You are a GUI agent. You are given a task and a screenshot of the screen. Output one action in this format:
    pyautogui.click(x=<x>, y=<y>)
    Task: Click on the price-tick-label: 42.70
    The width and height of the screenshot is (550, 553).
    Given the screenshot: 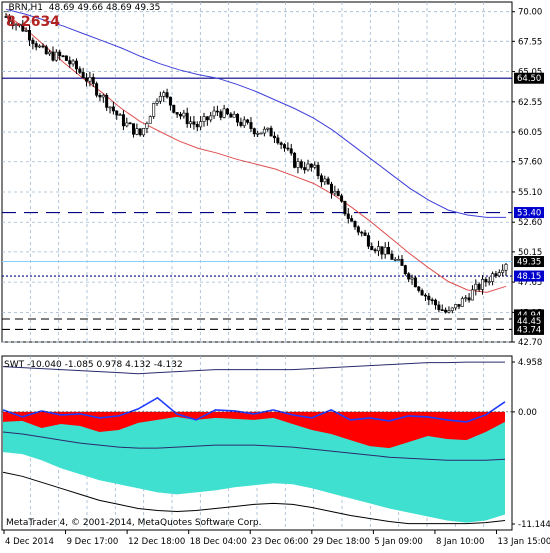 What is the action you would take?
    pyautogui.click(x=530, y=343)
    